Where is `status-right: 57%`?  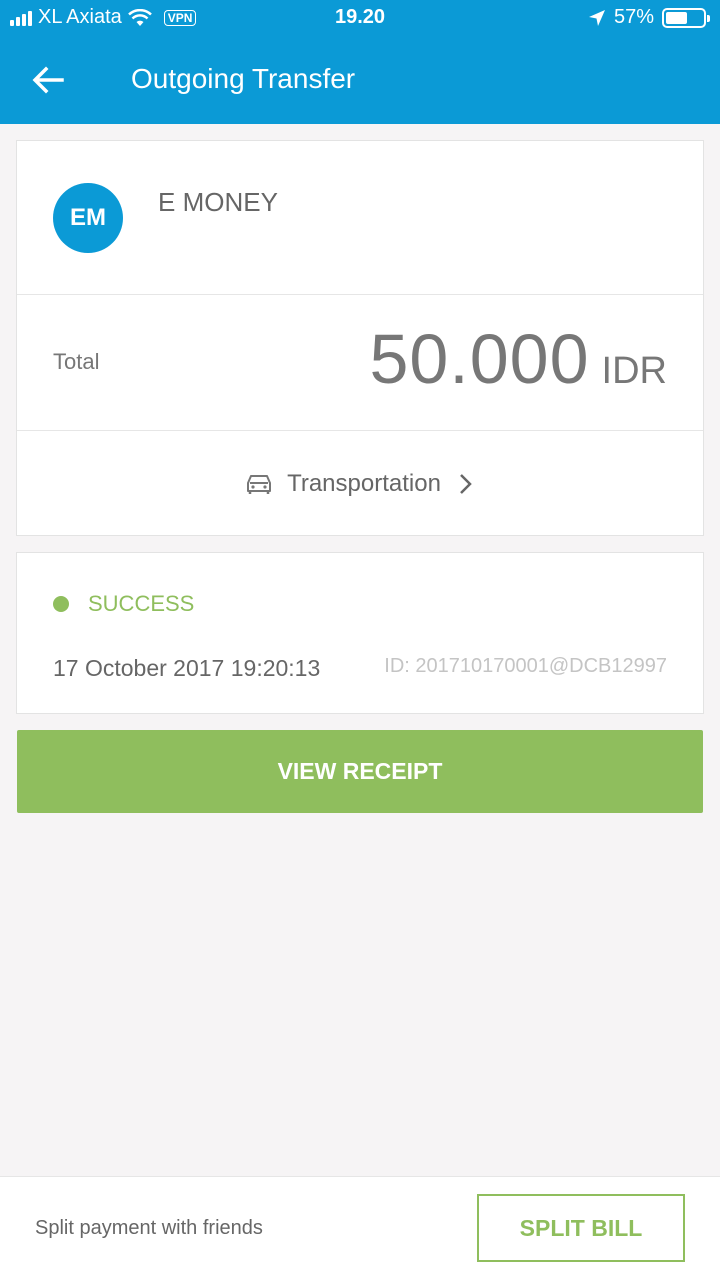
status-right: 57% is located at coordinates (649, 17).